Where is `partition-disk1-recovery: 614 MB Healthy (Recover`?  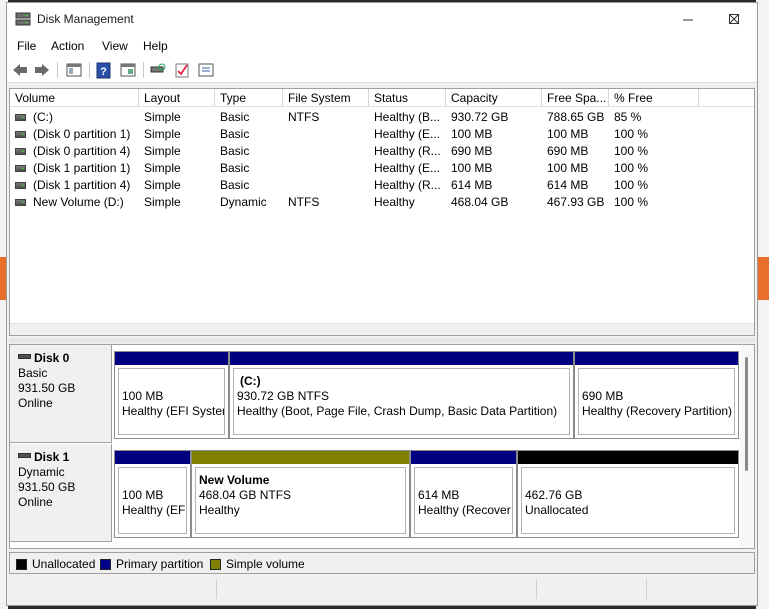 partition-disk1-recovery: 614 MB Healthy (Recover is located at coordinates (463, 494).